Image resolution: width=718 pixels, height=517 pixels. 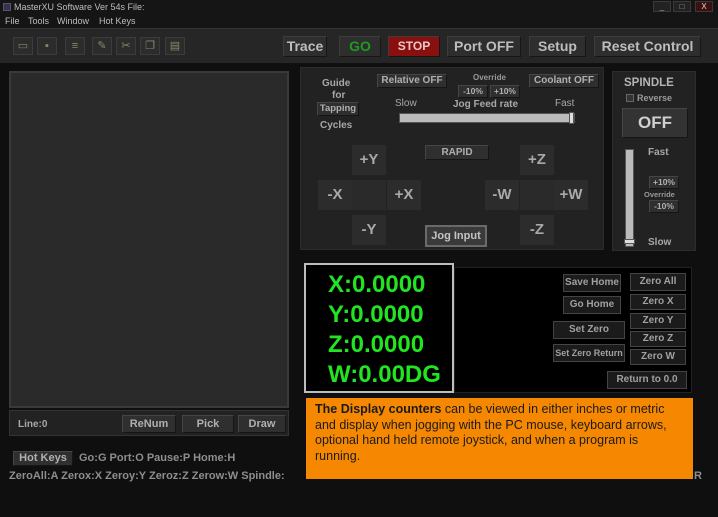 What do you see at coordinates (457, 152) in the screenshot?
I see `rapid-button: RAPID` at bounding box center [457, 152].